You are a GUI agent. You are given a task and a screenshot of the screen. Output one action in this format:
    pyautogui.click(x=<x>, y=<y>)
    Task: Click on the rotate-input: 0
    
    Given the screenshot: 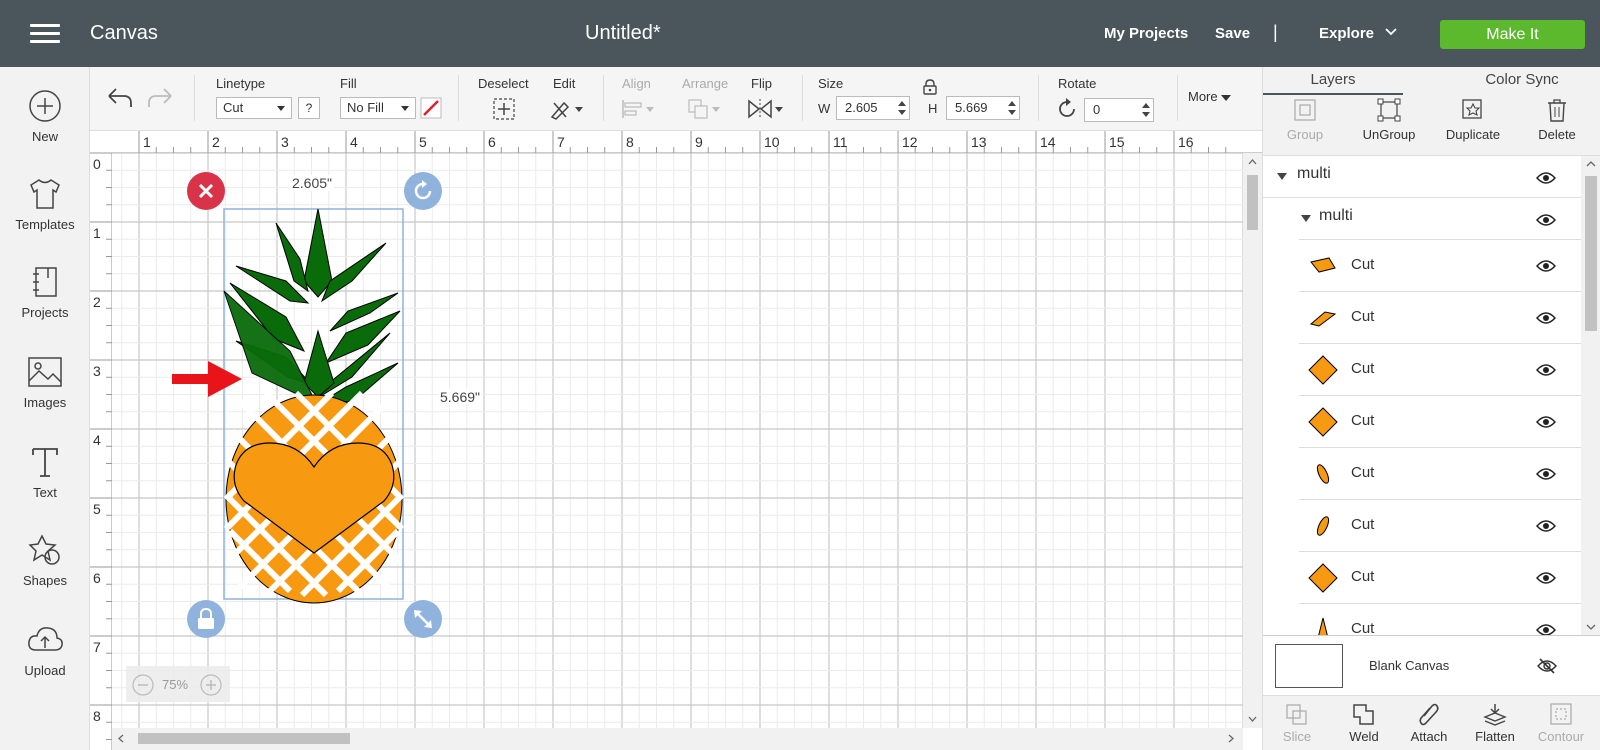 What is the action you would take?
    pyautogui.click(x=1119, y=110)
    